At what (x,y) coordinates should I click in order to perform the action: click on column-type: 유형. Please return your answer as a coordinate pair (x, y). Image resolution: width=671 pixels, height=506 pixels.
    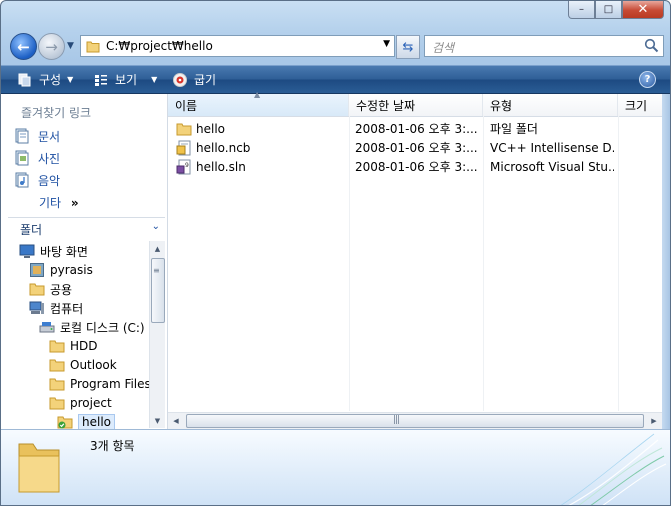
    Looking at the image, I should click on (550, 105).